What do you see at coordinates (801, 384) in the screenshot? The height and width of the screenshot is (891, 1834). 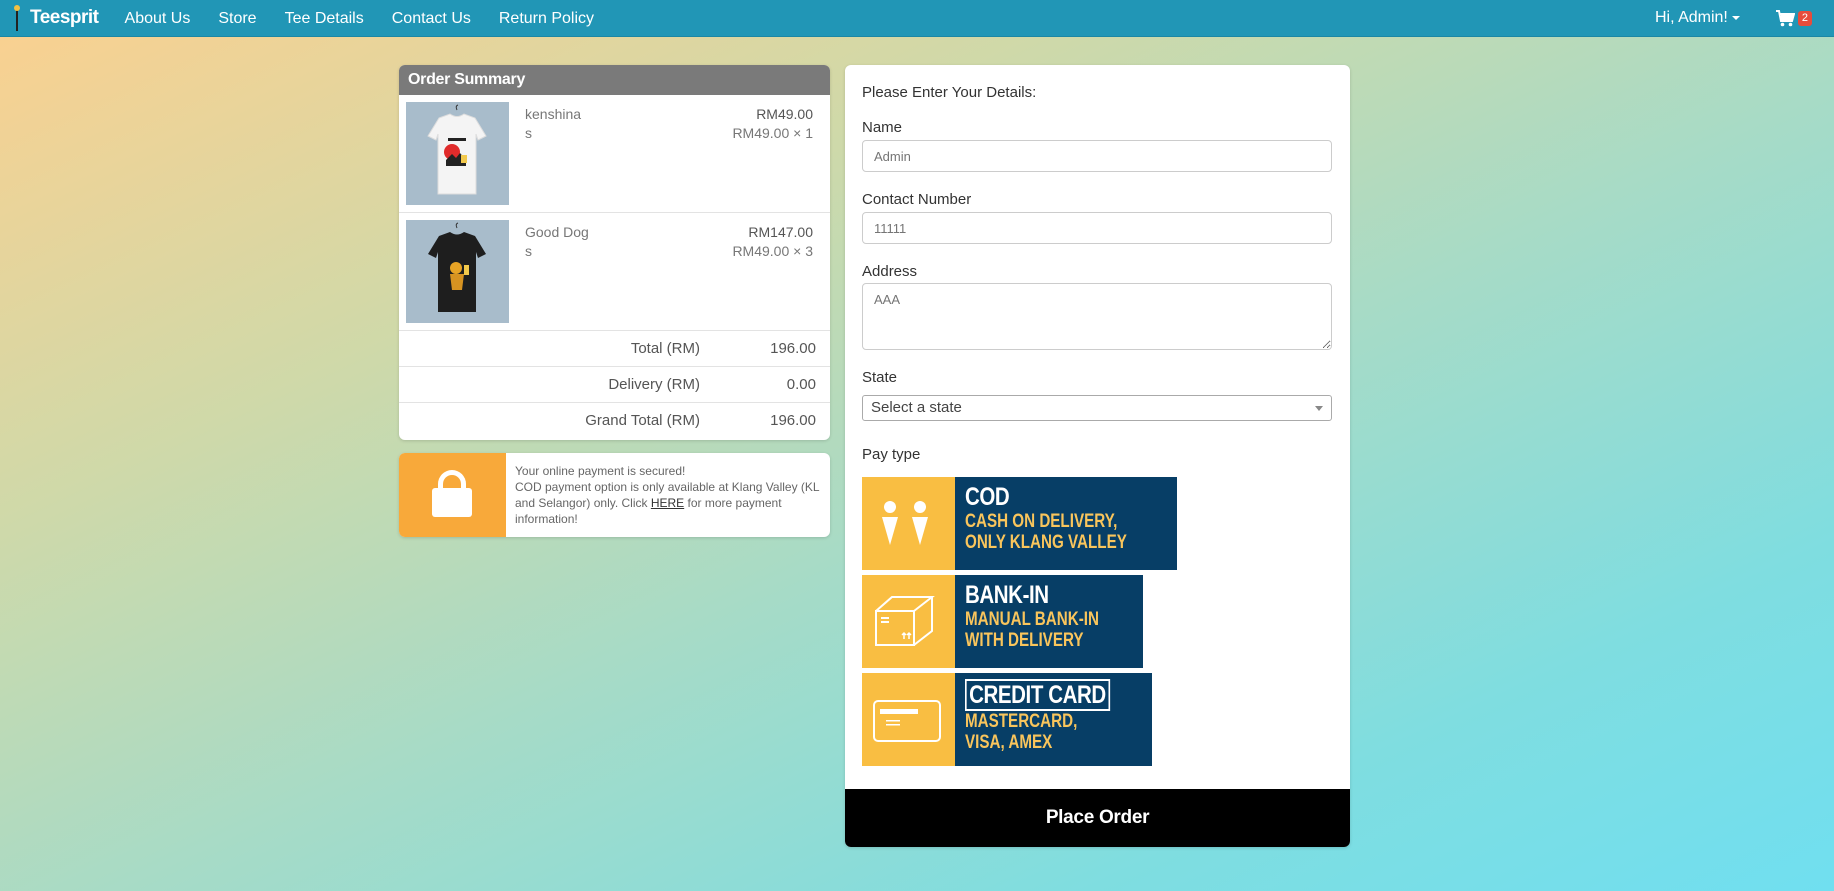 I see `delivery-value: 0.00` at bounding box center [801, 384].